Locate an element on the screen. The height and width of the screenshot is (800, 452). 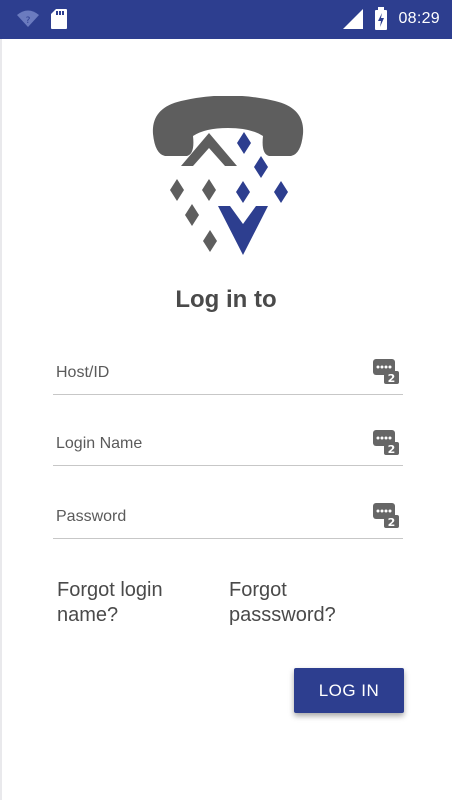
host-id-field: 2 is located at coordinates (228, 374).